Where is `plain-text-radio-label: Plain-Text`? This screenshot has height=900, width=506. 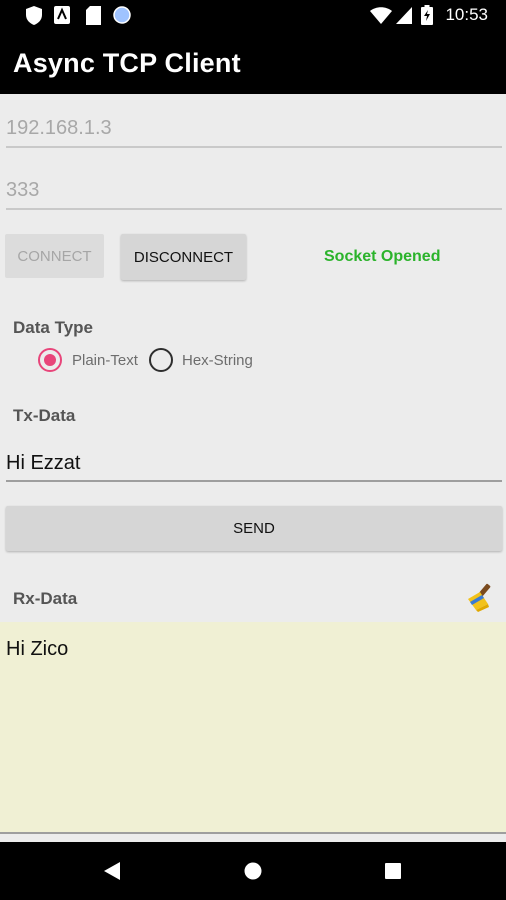 plain-text-radio-label: Plain-Text is located at coordinates (105, 360).